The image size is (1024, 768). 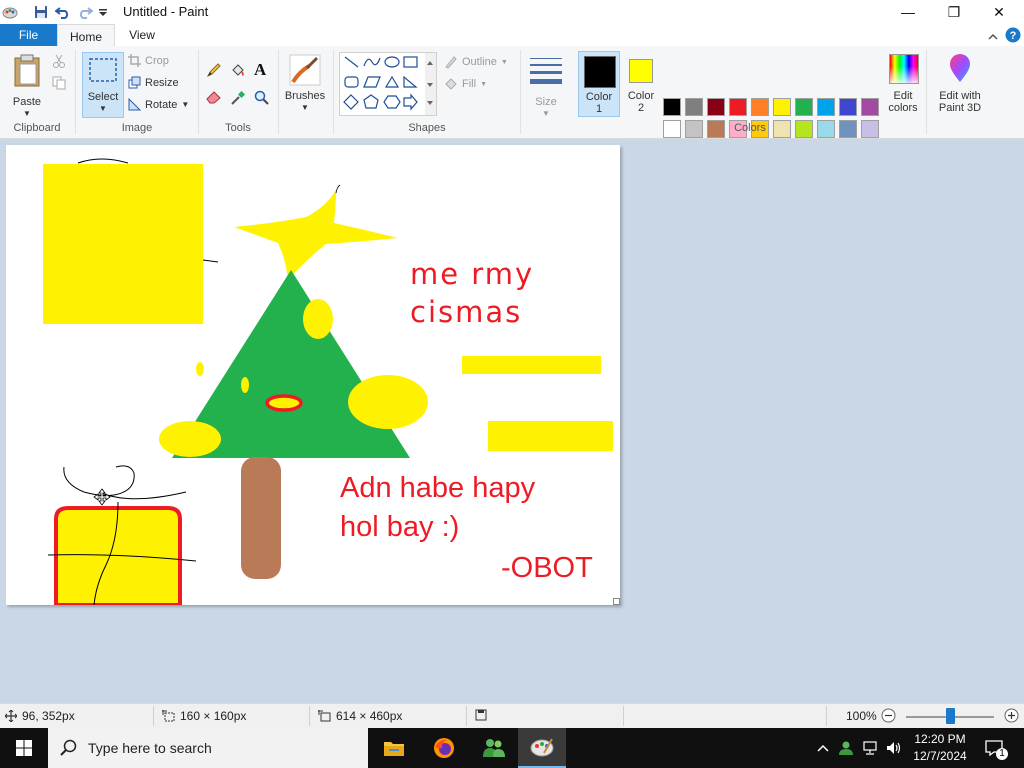 What do you see at coordinates (599, 84) in the screenshot?
I see `color1-button: Color 1` at bounding box center [599, 84].